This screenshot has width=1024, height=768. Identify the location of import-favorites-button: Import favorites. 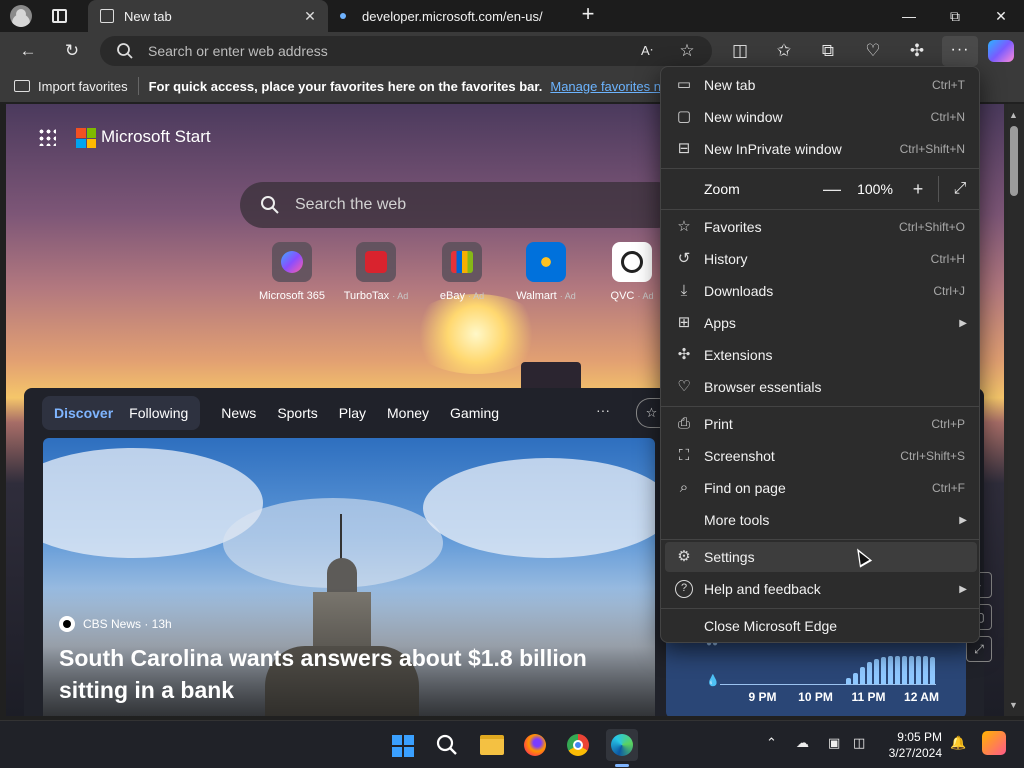
(71, 86).